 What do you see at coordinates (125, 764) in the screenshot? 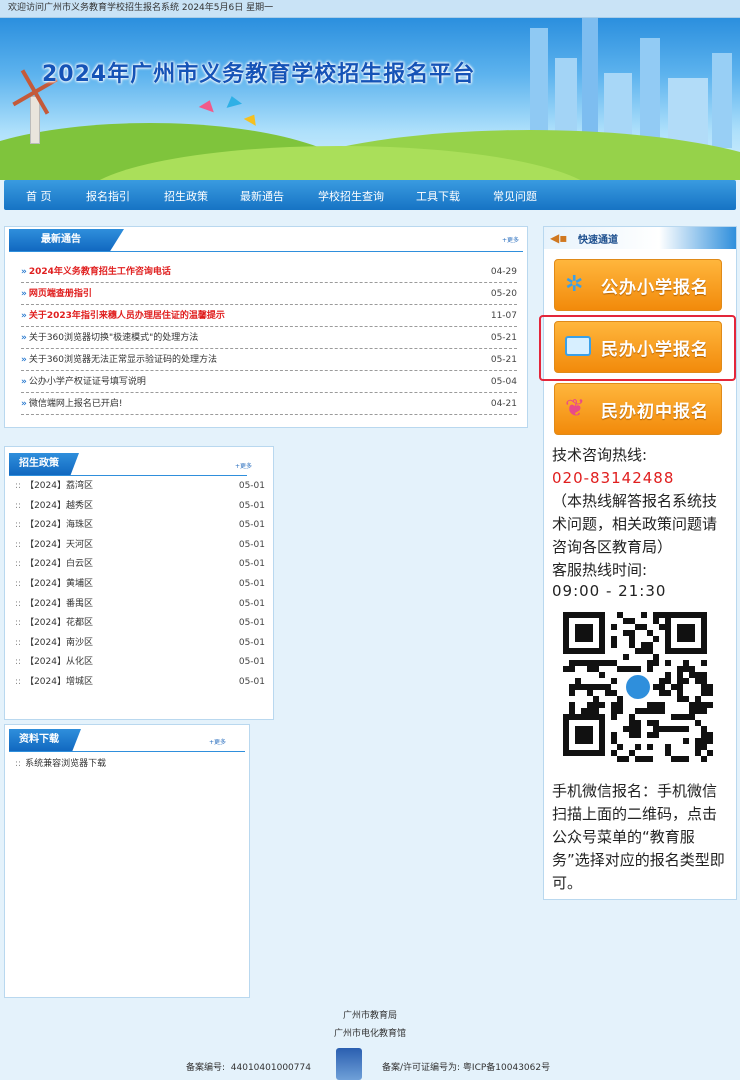
I see `download-item: :: 系统兼容浏览器下载` at bounding box center [125, 764].